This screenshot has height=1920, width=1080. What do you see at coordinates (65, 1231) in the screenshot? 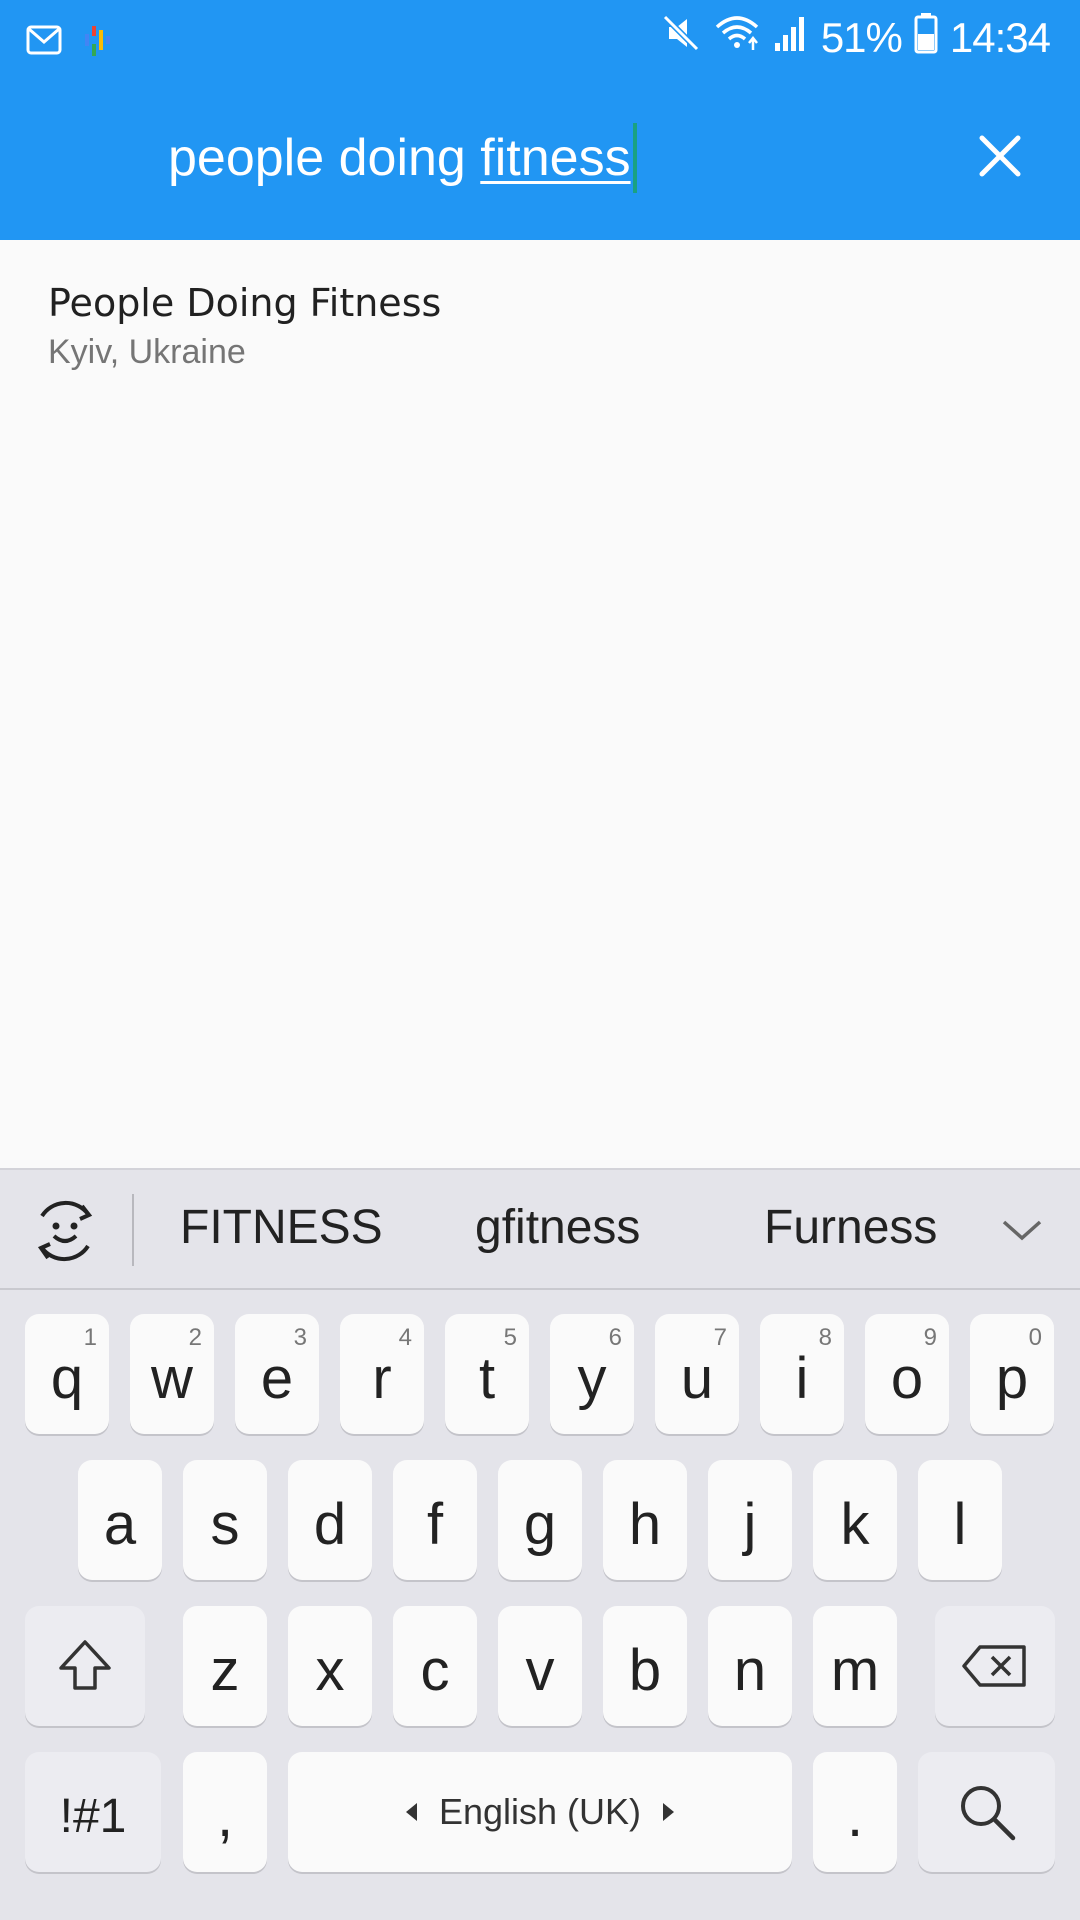
I see `emoji-toggle-icon` at bounding box center [65, 1231].